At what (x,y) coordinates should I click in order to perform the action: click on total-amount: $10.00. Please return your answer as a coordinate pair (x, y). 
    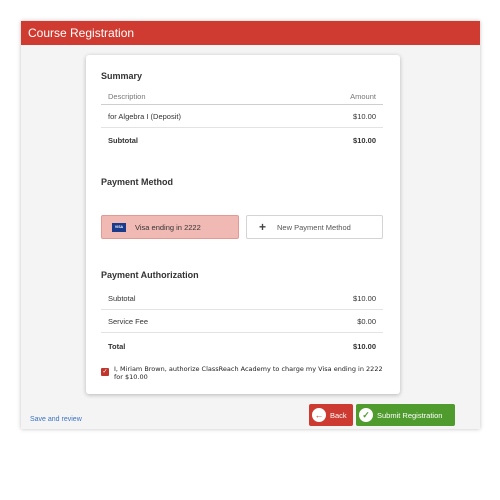
    Looking at the image, I should click on (364, 346).